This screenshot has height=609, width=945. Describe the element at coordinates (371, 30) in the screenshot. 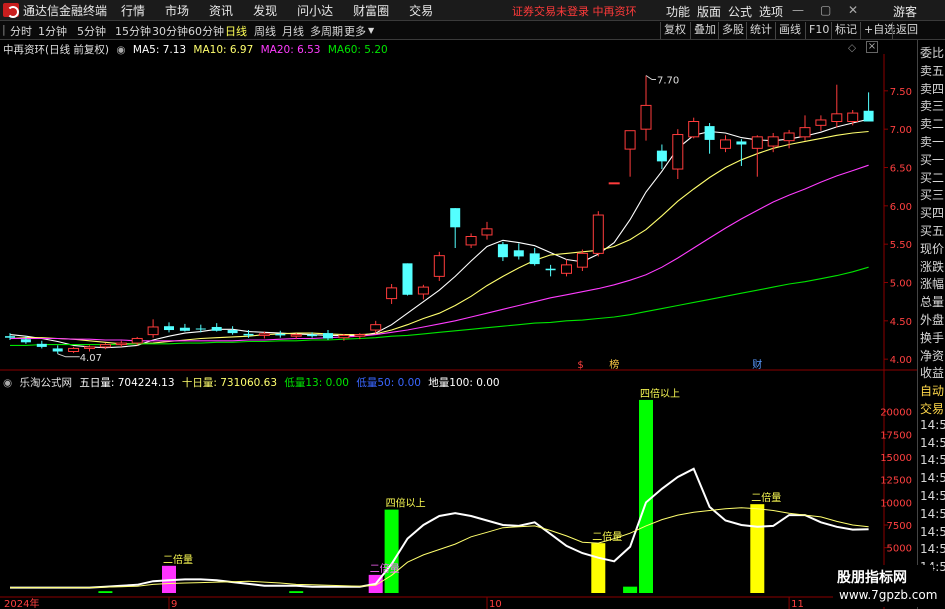

I see `more-dropdown-icon: ▼` at that location.